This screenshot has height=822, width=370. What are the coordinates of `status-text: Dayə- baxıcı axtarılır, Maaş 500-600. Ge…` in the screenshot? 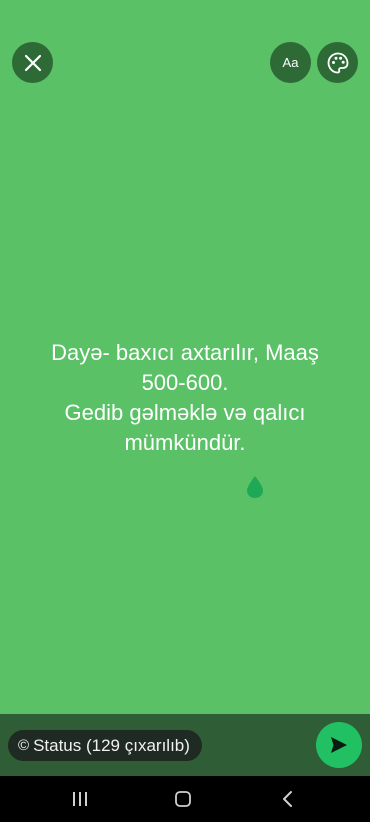 It's located at (185, 398).